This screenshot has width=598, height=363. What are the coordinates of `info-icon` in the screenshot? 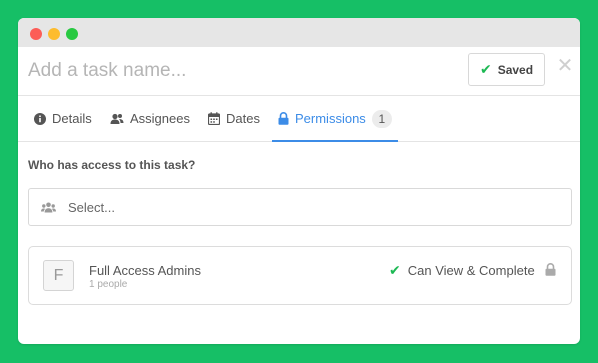 It's located at (40, 118).